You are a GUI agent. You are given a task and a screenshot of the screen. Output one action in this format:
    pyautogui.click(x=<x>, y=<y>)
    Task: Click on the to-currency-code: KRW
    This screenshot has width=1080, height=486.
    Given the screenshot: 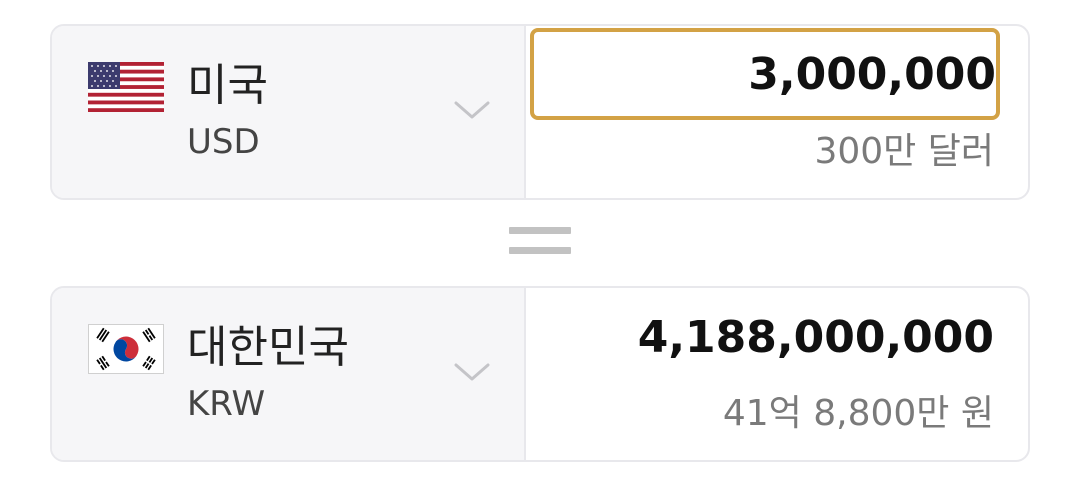 What is the action you would take?
    pyautogui.click(x=226, y=404)
    